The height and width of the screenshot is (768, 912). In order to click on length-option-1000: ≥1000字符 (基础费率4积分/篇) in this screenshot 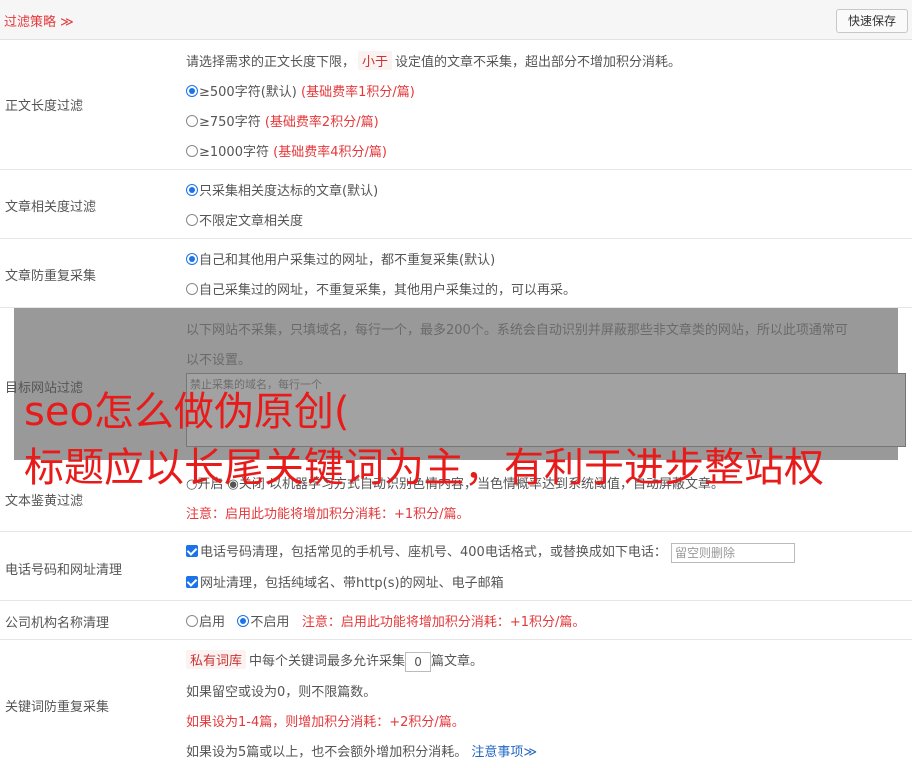, I will do `click(286, 150)`.